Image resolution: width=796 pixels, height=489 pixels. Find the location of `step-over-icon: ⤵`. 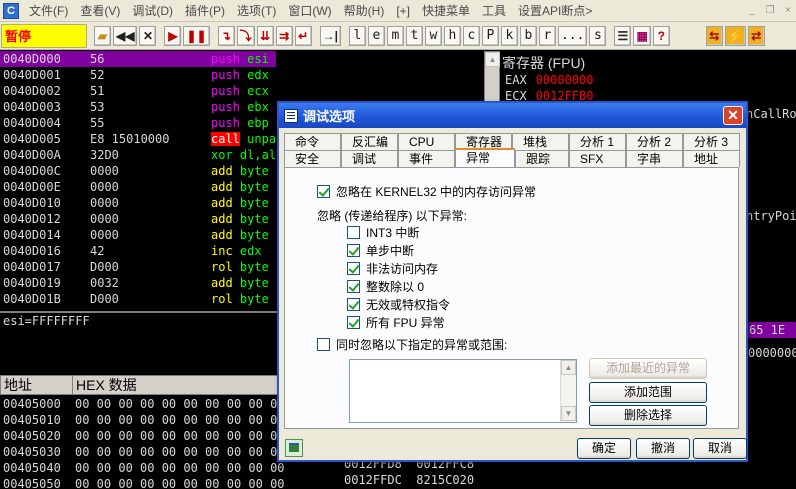

step-over-icon: ⤵ is located at coordinates (245, 35).